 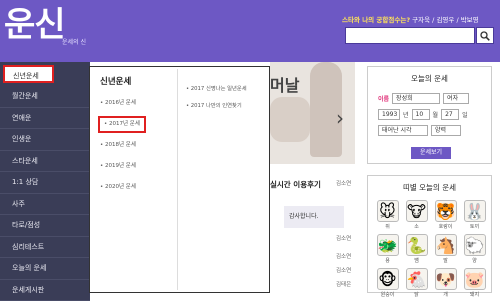 What do you see at coordinates (216, 89) in the screenshot?
I see `menu-item-yearly-special: • 2017 신명나는 일년운세` at bounding box center [216, 89].